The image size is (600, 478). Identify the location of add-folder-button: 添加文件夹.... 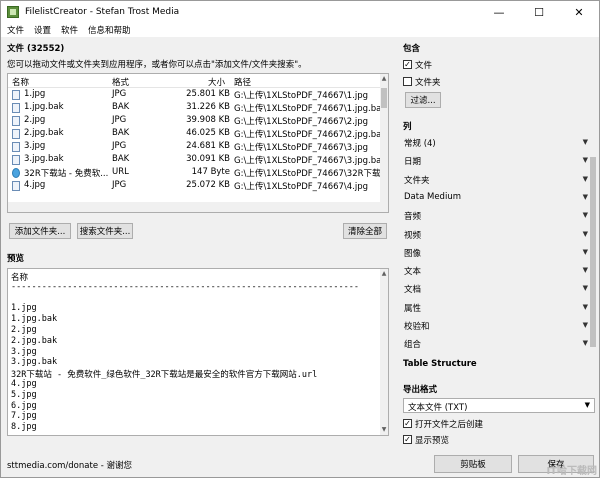
(40, 231).